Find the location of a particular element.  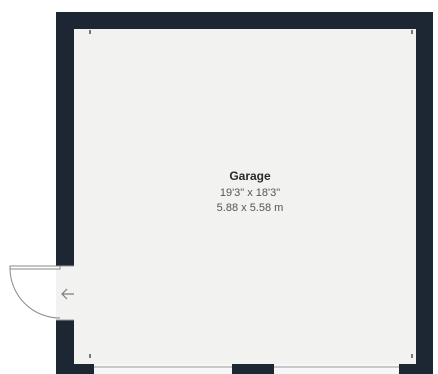

door-opening is located at coordinates (65, 293).